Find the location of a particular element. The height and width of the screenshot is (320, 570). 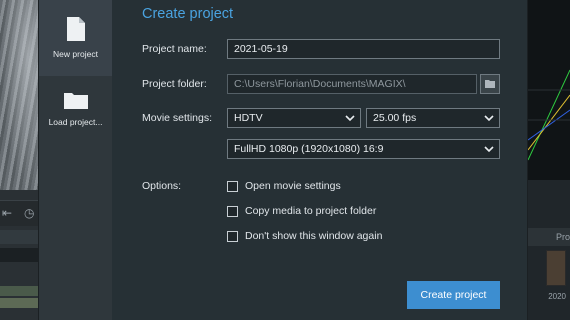

background-caption: 2020 is located at coordinates (557, 296).